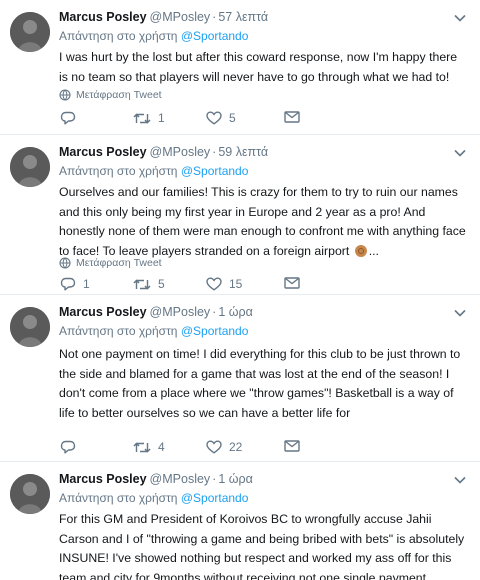 Image resolution: width=480 pixels, height=580 pixels. I want to click on retweet-button: 5, so click(149, 284).